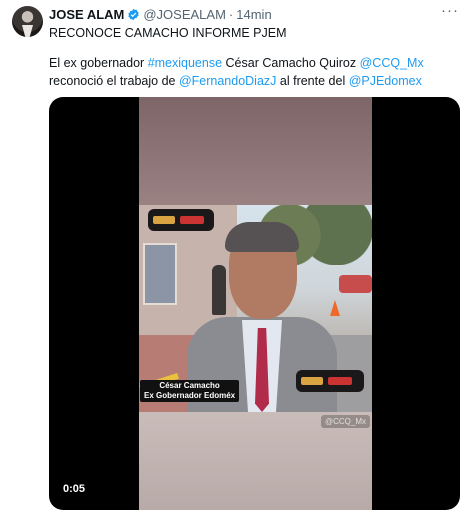  I want to click on caption-title: Ex Gobernador Edoméx, so click(190, 395).